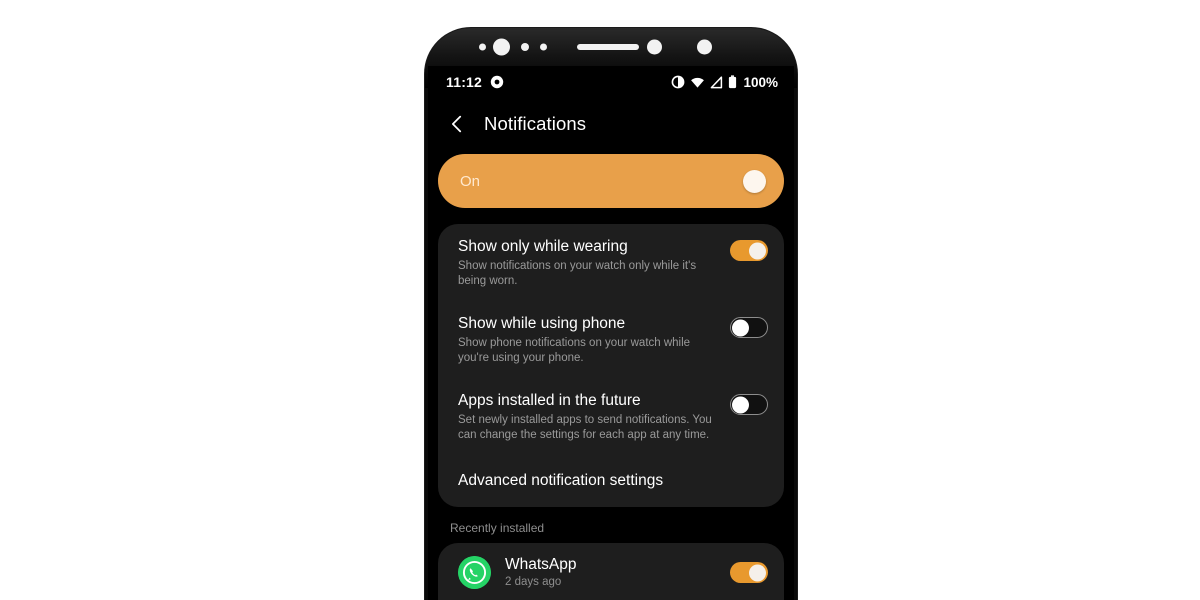 Image resolution: width=1200 pixels, height=600 pixels. I want to click on master-switch-label: On, so click(470, 181).